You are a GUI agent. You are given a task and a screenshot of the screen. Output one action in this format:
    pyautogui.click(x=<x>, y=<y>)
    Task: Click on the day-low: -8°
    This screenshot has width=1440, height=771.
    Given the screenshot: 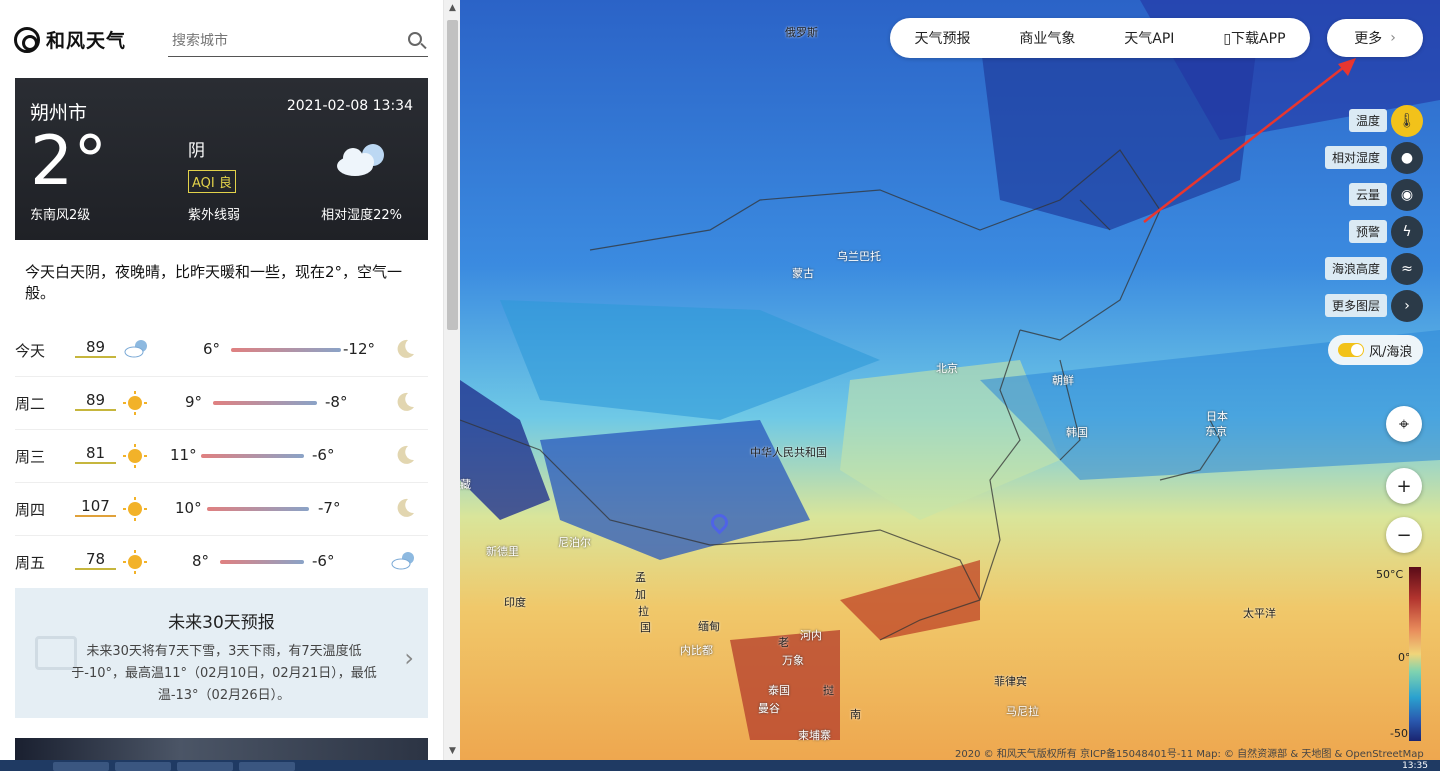 What is the action you would take?
    pyautogui.click(x=336, y=402)
    